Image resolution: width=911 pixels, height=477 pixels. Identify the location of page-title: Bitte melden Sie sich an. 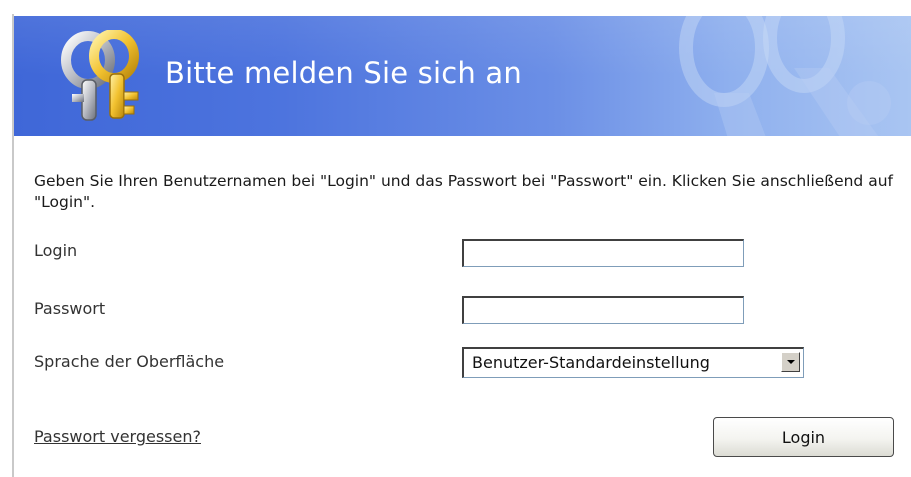
(343, 73).